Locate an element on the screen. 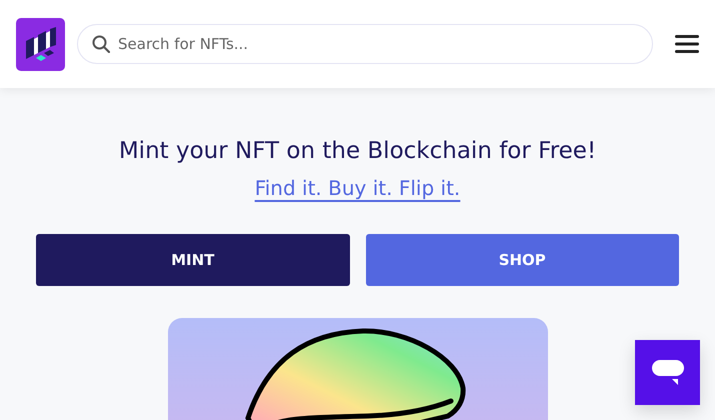  hero-title: Mint your NFT on the Blockchain for Free! is located at coordinates (357, 151).